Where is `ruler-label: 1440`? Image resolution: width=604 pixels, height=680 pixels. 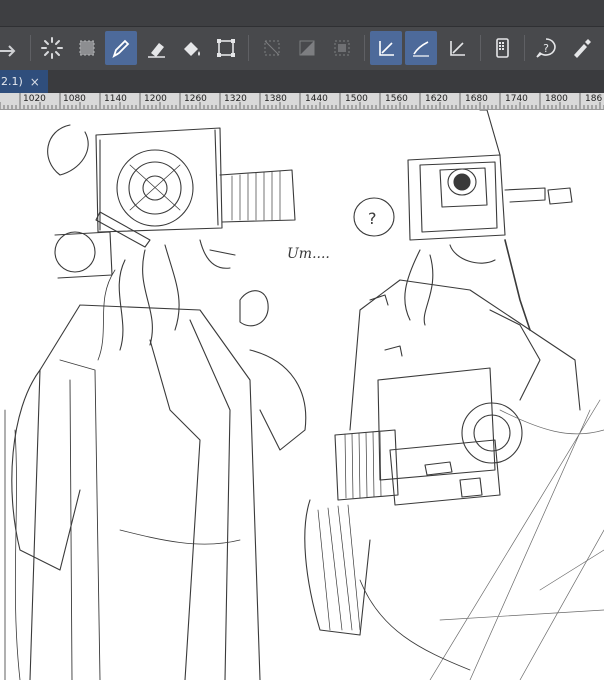
ruler-label: 1440 is located at coordinates (316, 99).